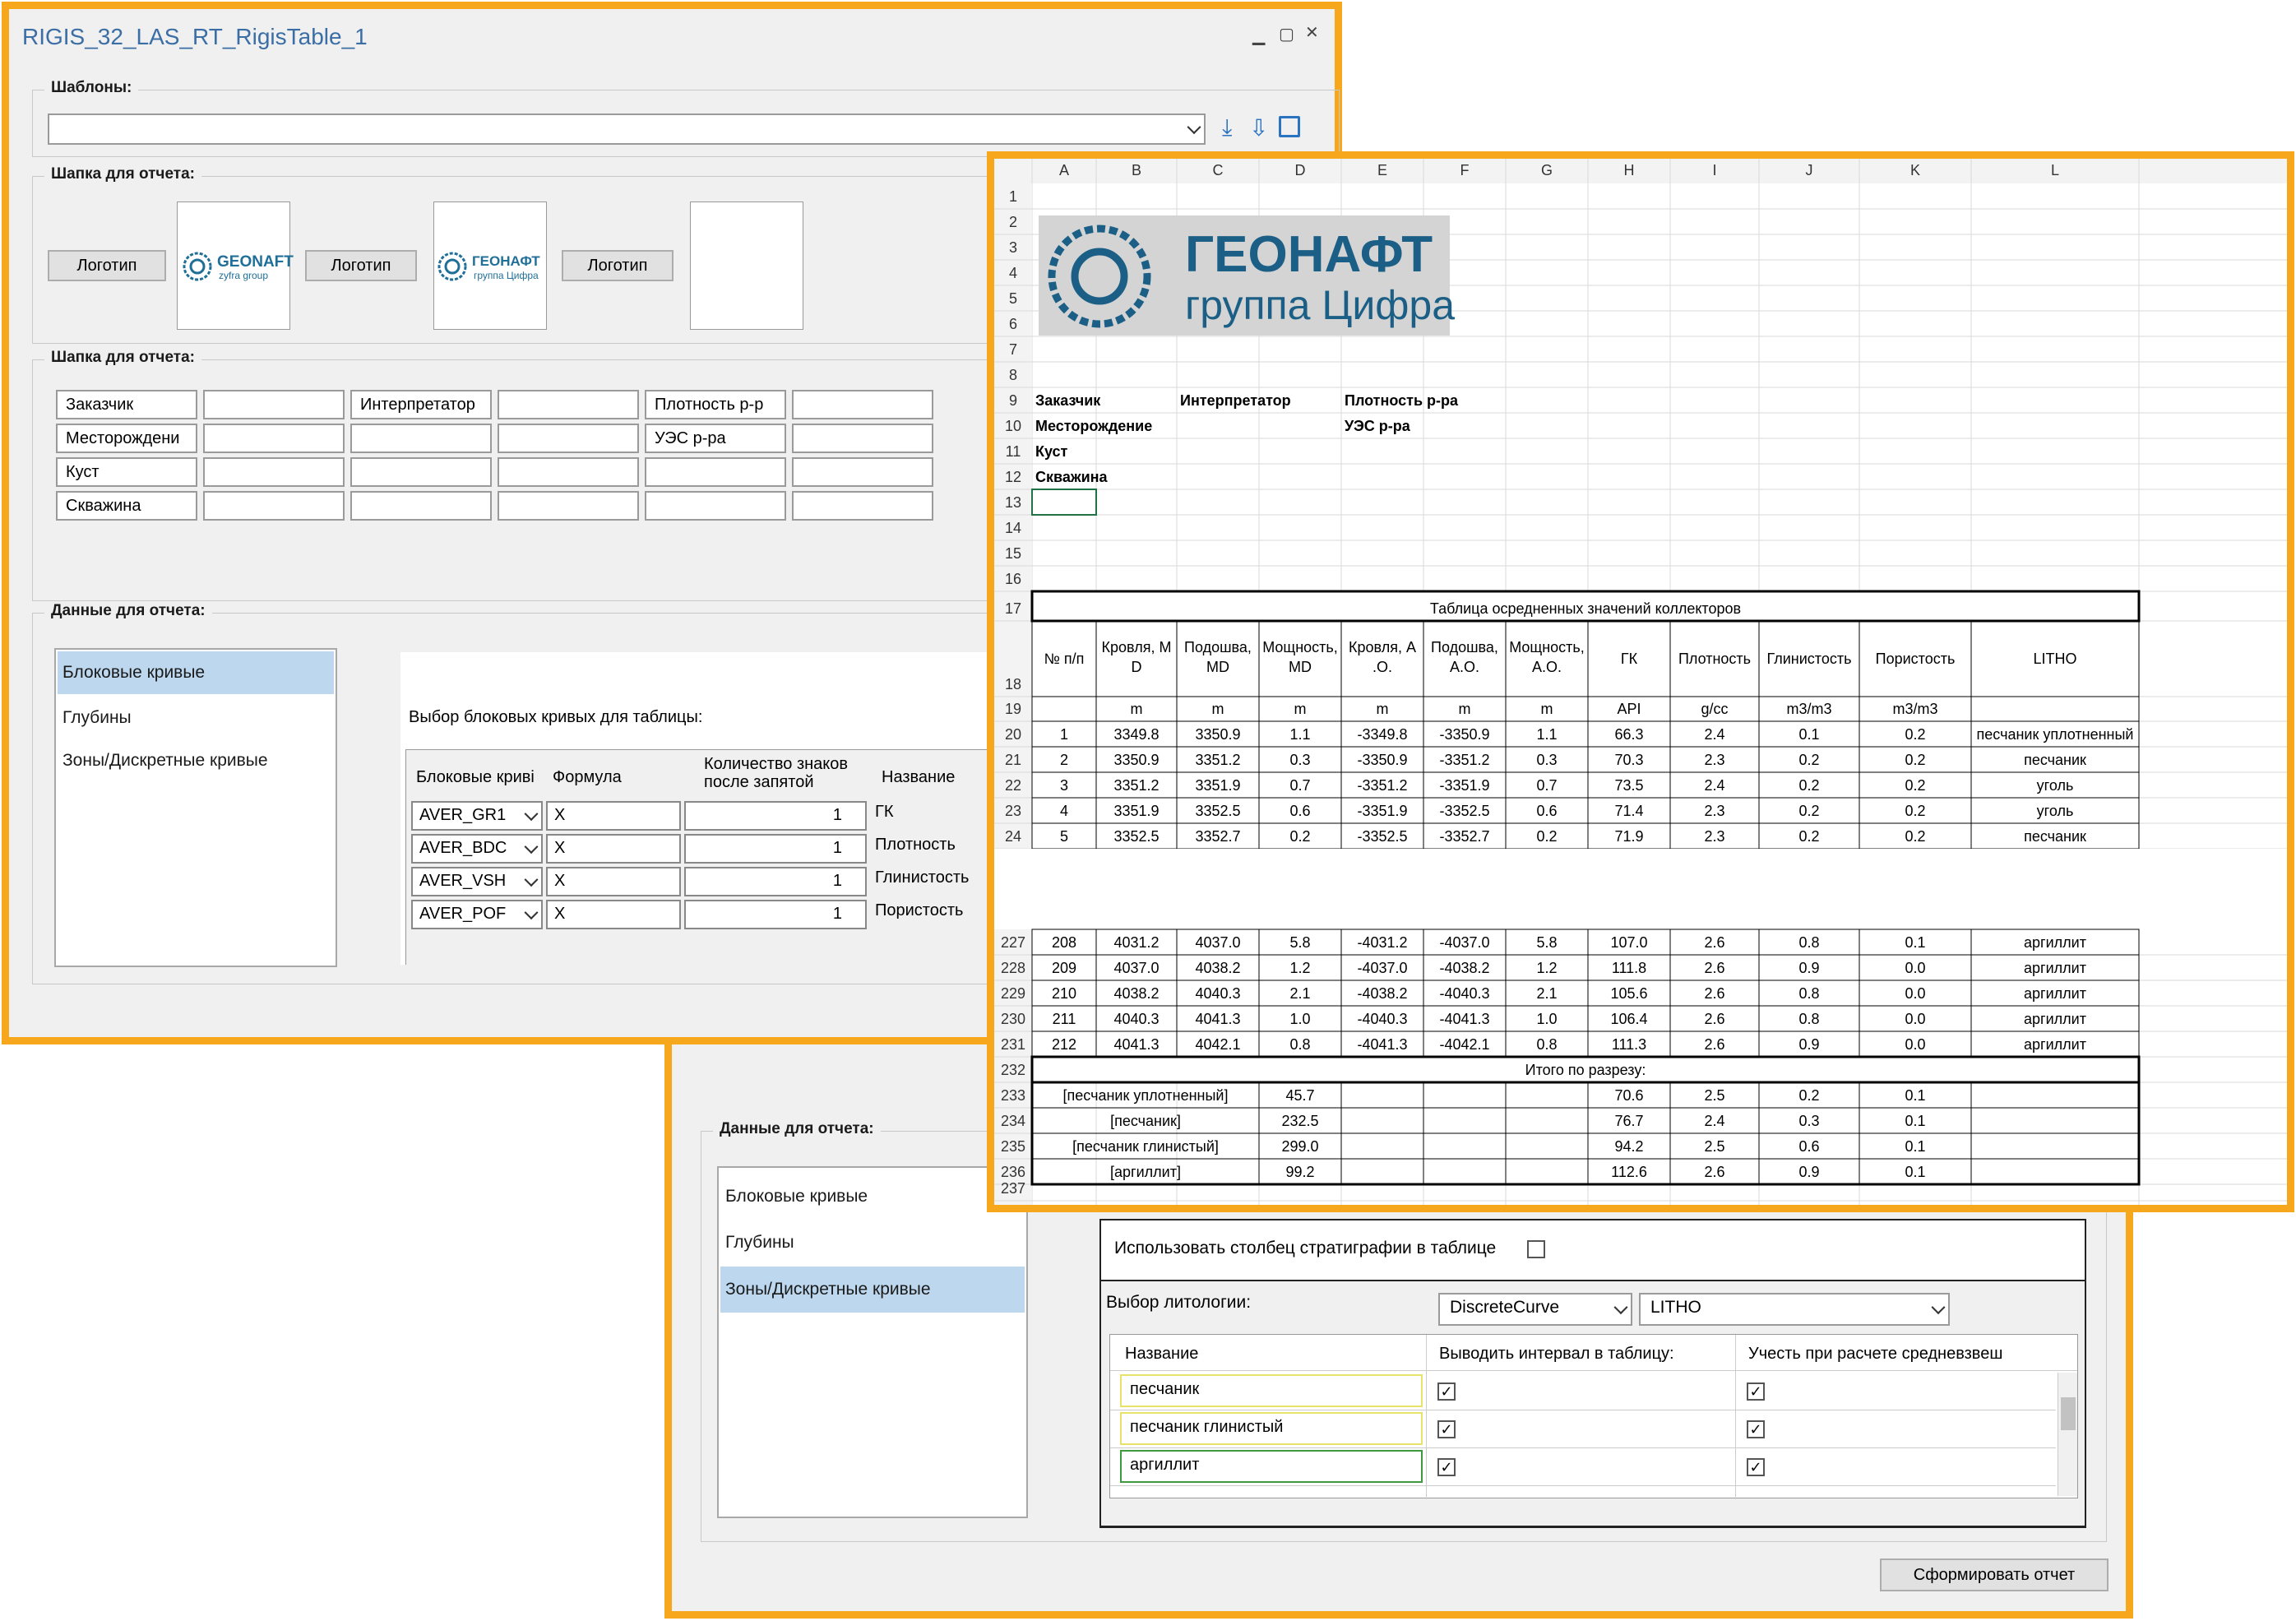 This screenshot has height=1621, width=2296. I want to click on generate-report-button: Сформировать отчет, so click(1995, 1574).